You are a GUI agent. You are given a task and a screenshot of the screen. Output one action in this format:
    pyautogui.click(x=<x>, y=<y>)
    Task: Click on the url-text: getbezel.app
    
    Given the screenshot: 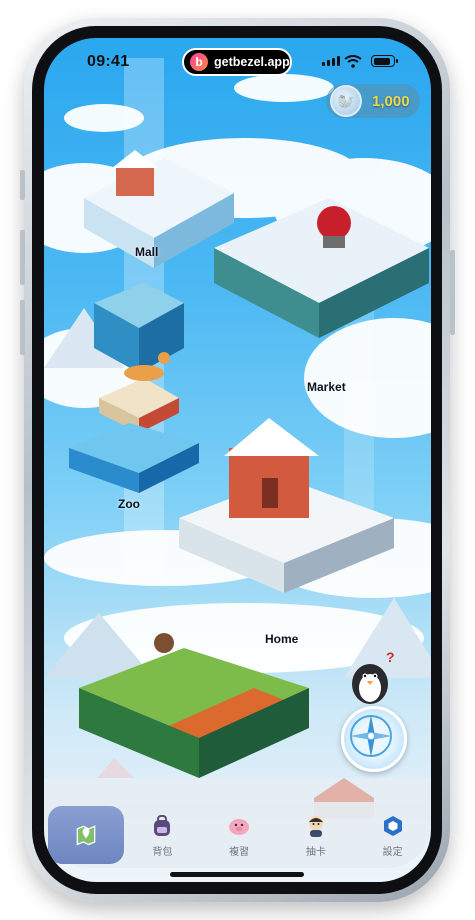 What is the action you would take?
    pyautogui.click(x=252, y=62)
    